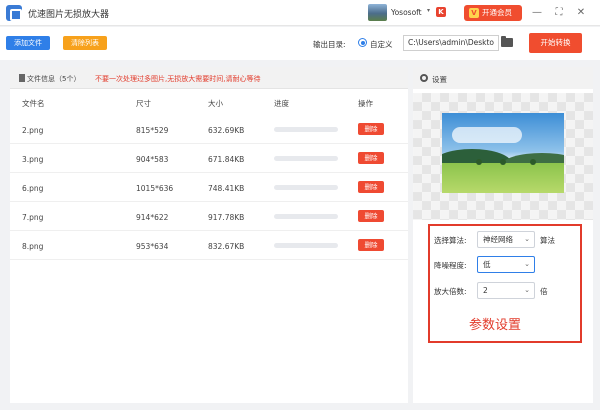 Image resolution: width=600 pixels, height=410 pixels. What do you see at coordinates (85, 43) in the screenshot?
I see `clear-list-button: 清除列表` at bounding box center [85, 43].